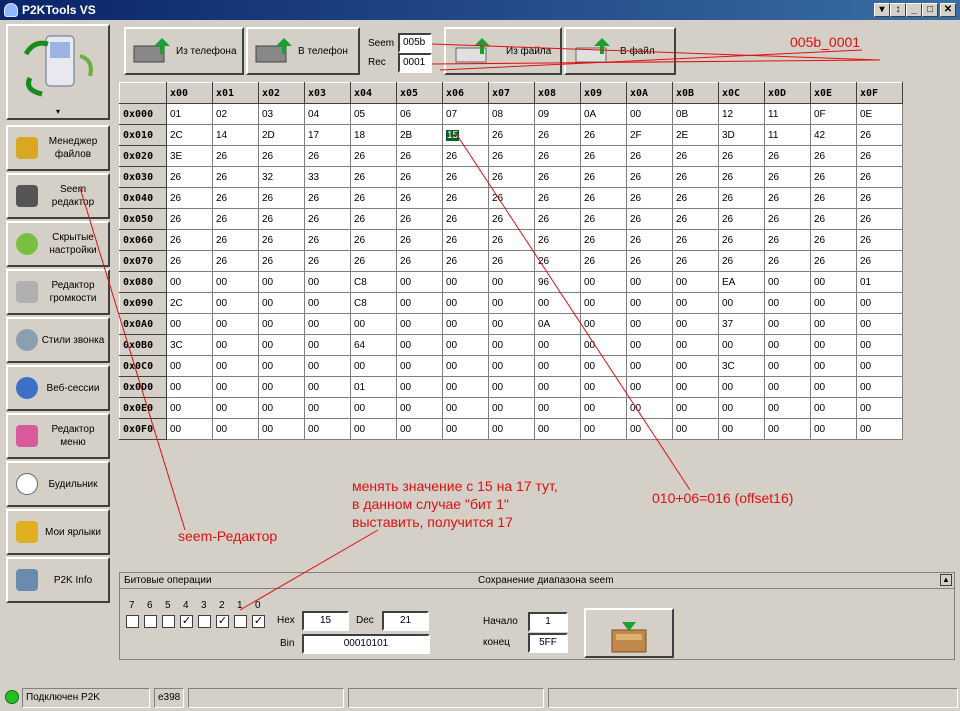  What do you see at coordinates (58, 244) in the screenshot?
I see `sidebar-item-hidden-settings: Скрытые настройки` at bounding box center [58, 244].